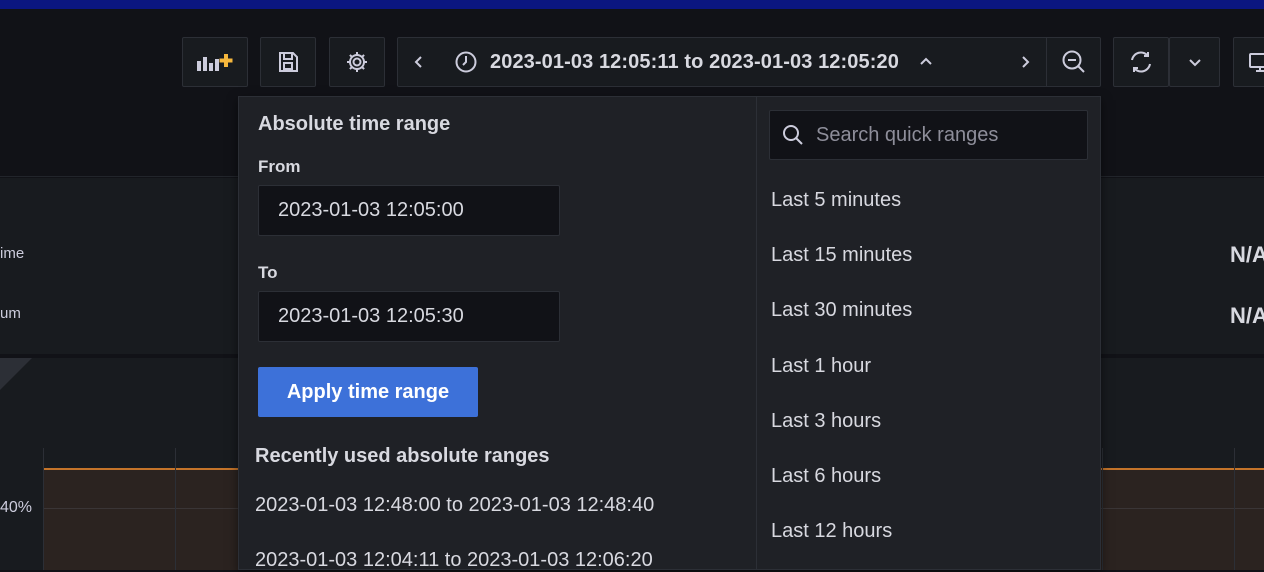 The image size is (1264, 572). Describe the element at coordinates (354, 124) in the screenshot. I see `absolute-range-title: Absolute time range` at that location.